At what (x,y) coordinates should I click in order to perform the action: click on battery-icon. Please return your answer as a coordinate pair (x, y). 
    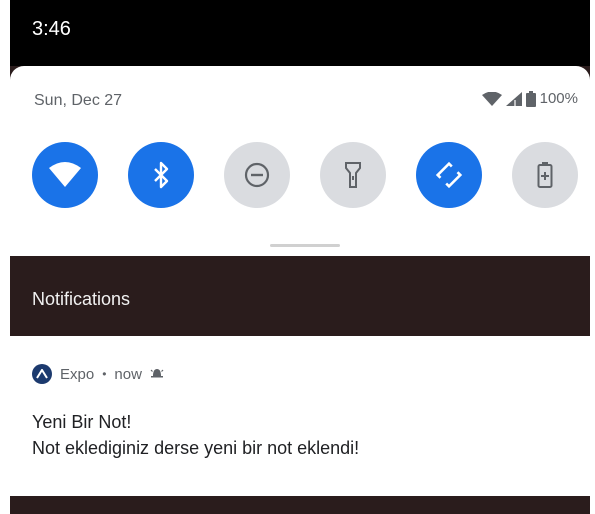
    Looking at the image, I should click on (530, 98).